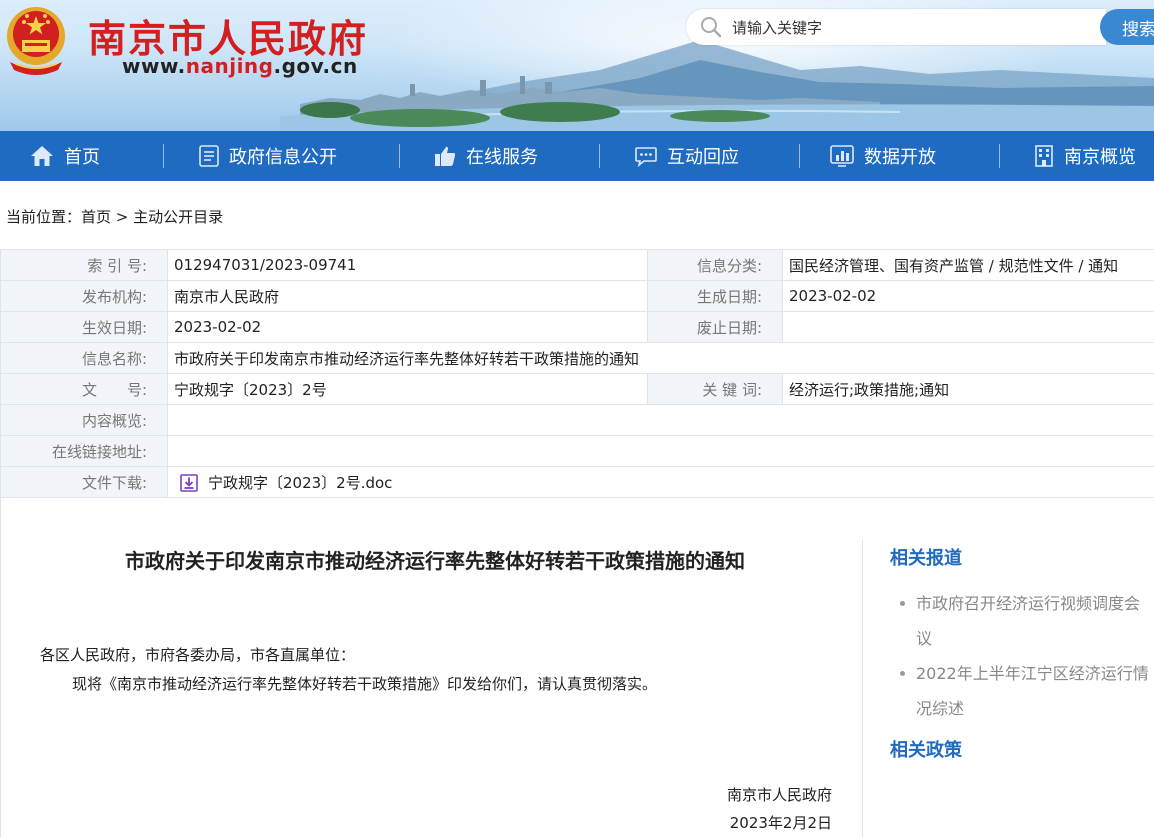  I want to click on nav-item-gov-info: 政府信息公开, so click(268, 156).